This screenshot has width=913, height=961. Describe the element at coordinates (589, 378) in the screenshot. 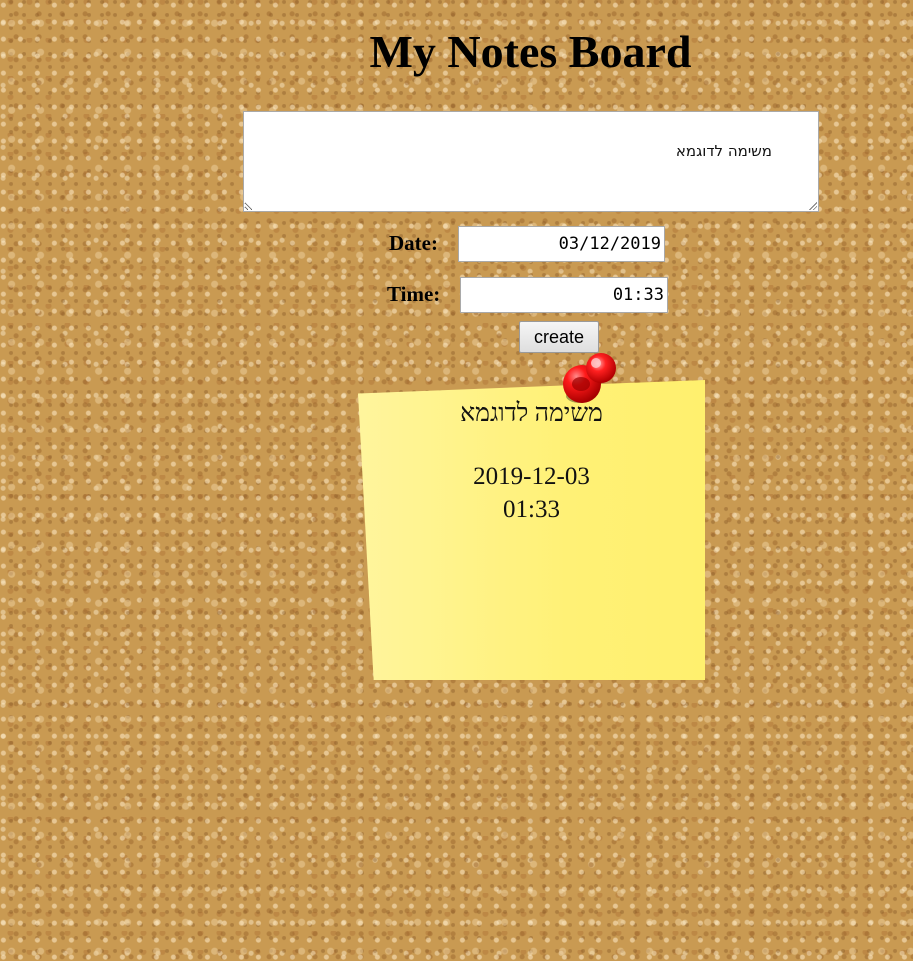

I see `push-pin-icon` at that location.